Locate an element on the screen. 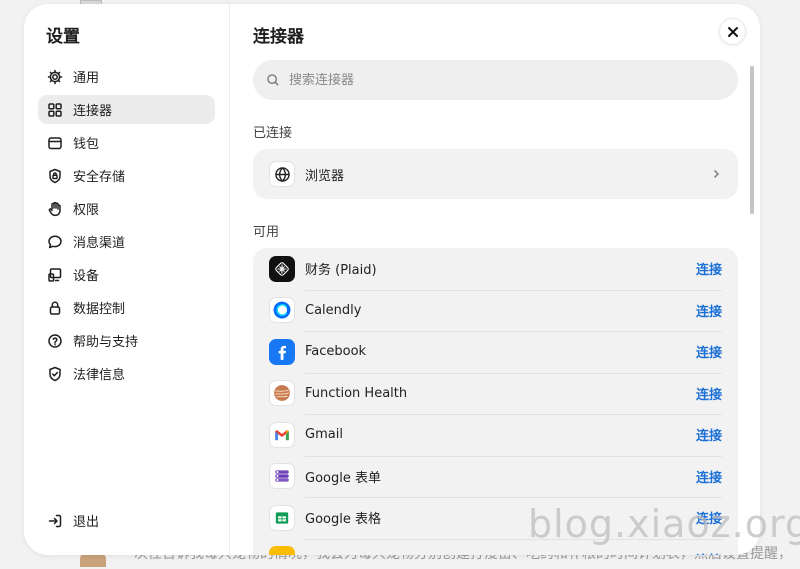  connector-row-google-sheets: Google 表格 连接 is located at coordinates (495, 518).